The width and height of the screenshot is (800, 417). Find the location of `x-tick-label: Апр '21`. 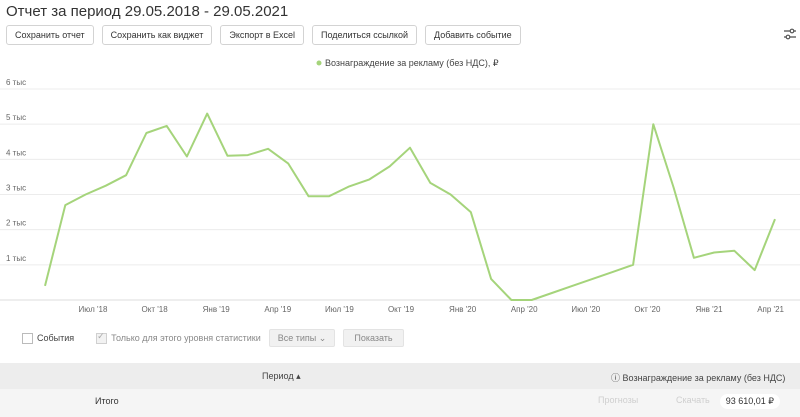

x-tick-label: Апр '21 is located at coordinates (770, 309).